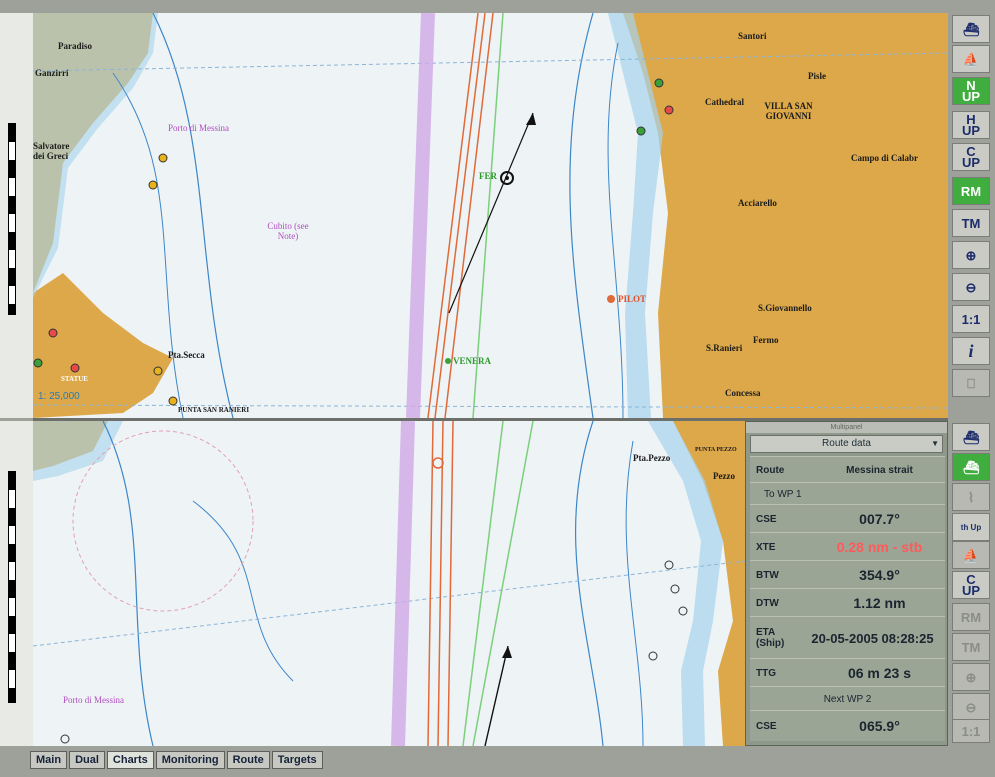 The width and height of the screenshot is (995, 777). What do you see at coordinates (288, 231) in the screenshot?
I see `place-label: Cubito (see Note)` at bounding box center [288, 231].